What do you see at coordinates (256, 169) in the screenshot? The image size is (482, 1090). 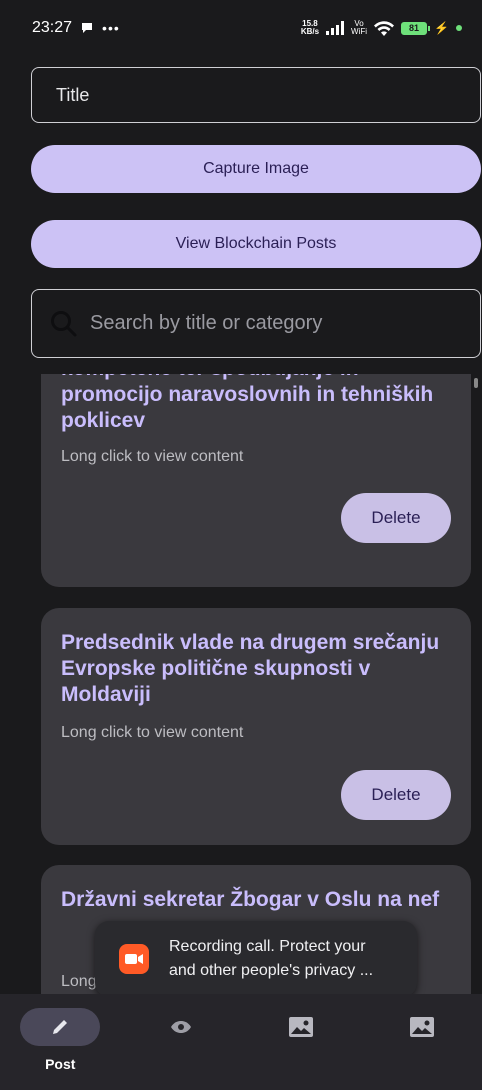 I see `capture-image-button: Capture Image` at bounding box center [256, 169].